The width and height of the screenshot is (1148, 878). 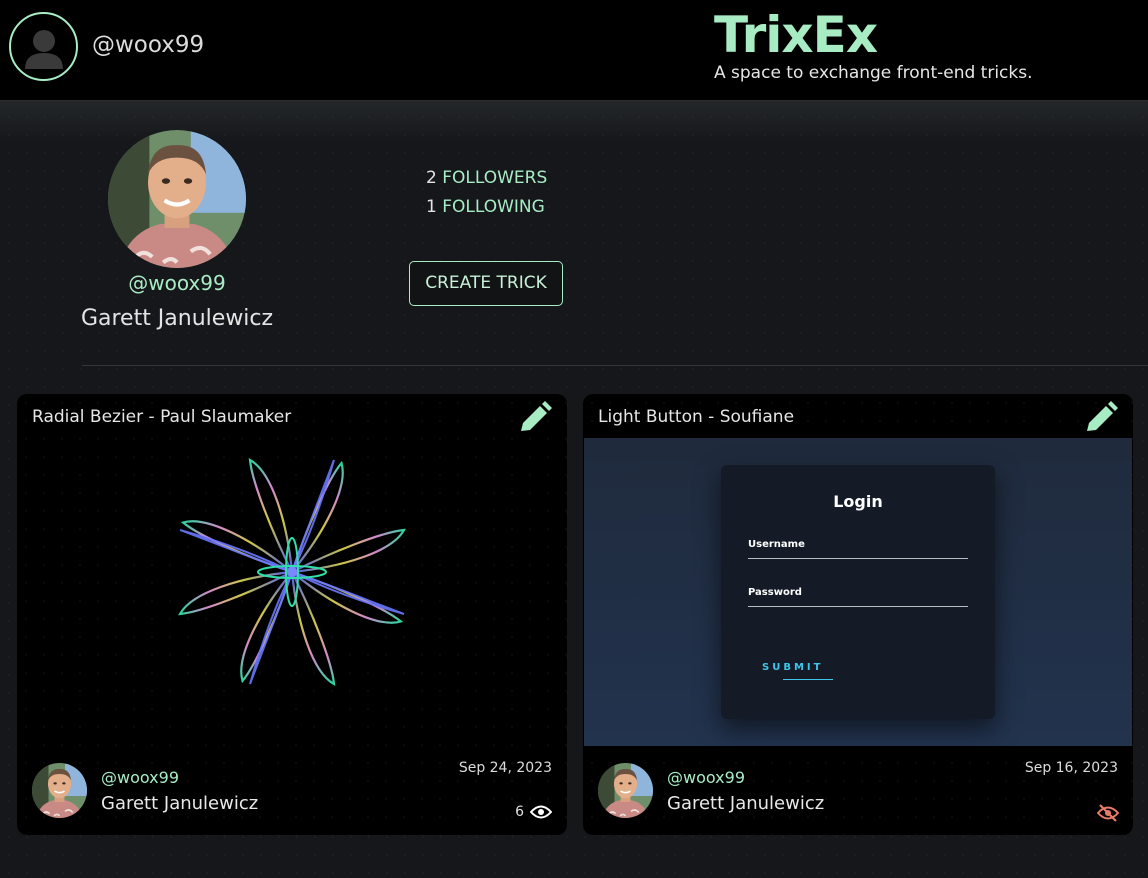 I want to click on login-title: Login, so click(x=858, y=501).